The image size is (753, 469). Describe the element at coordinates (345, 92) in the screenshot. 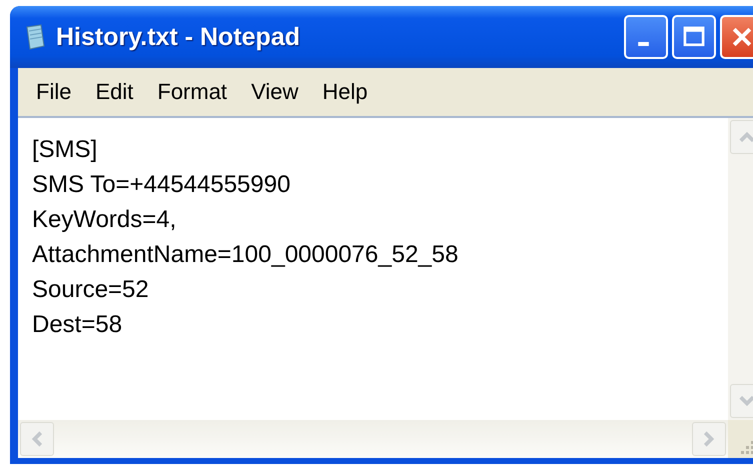

I see `menu-item: Help` at that location.